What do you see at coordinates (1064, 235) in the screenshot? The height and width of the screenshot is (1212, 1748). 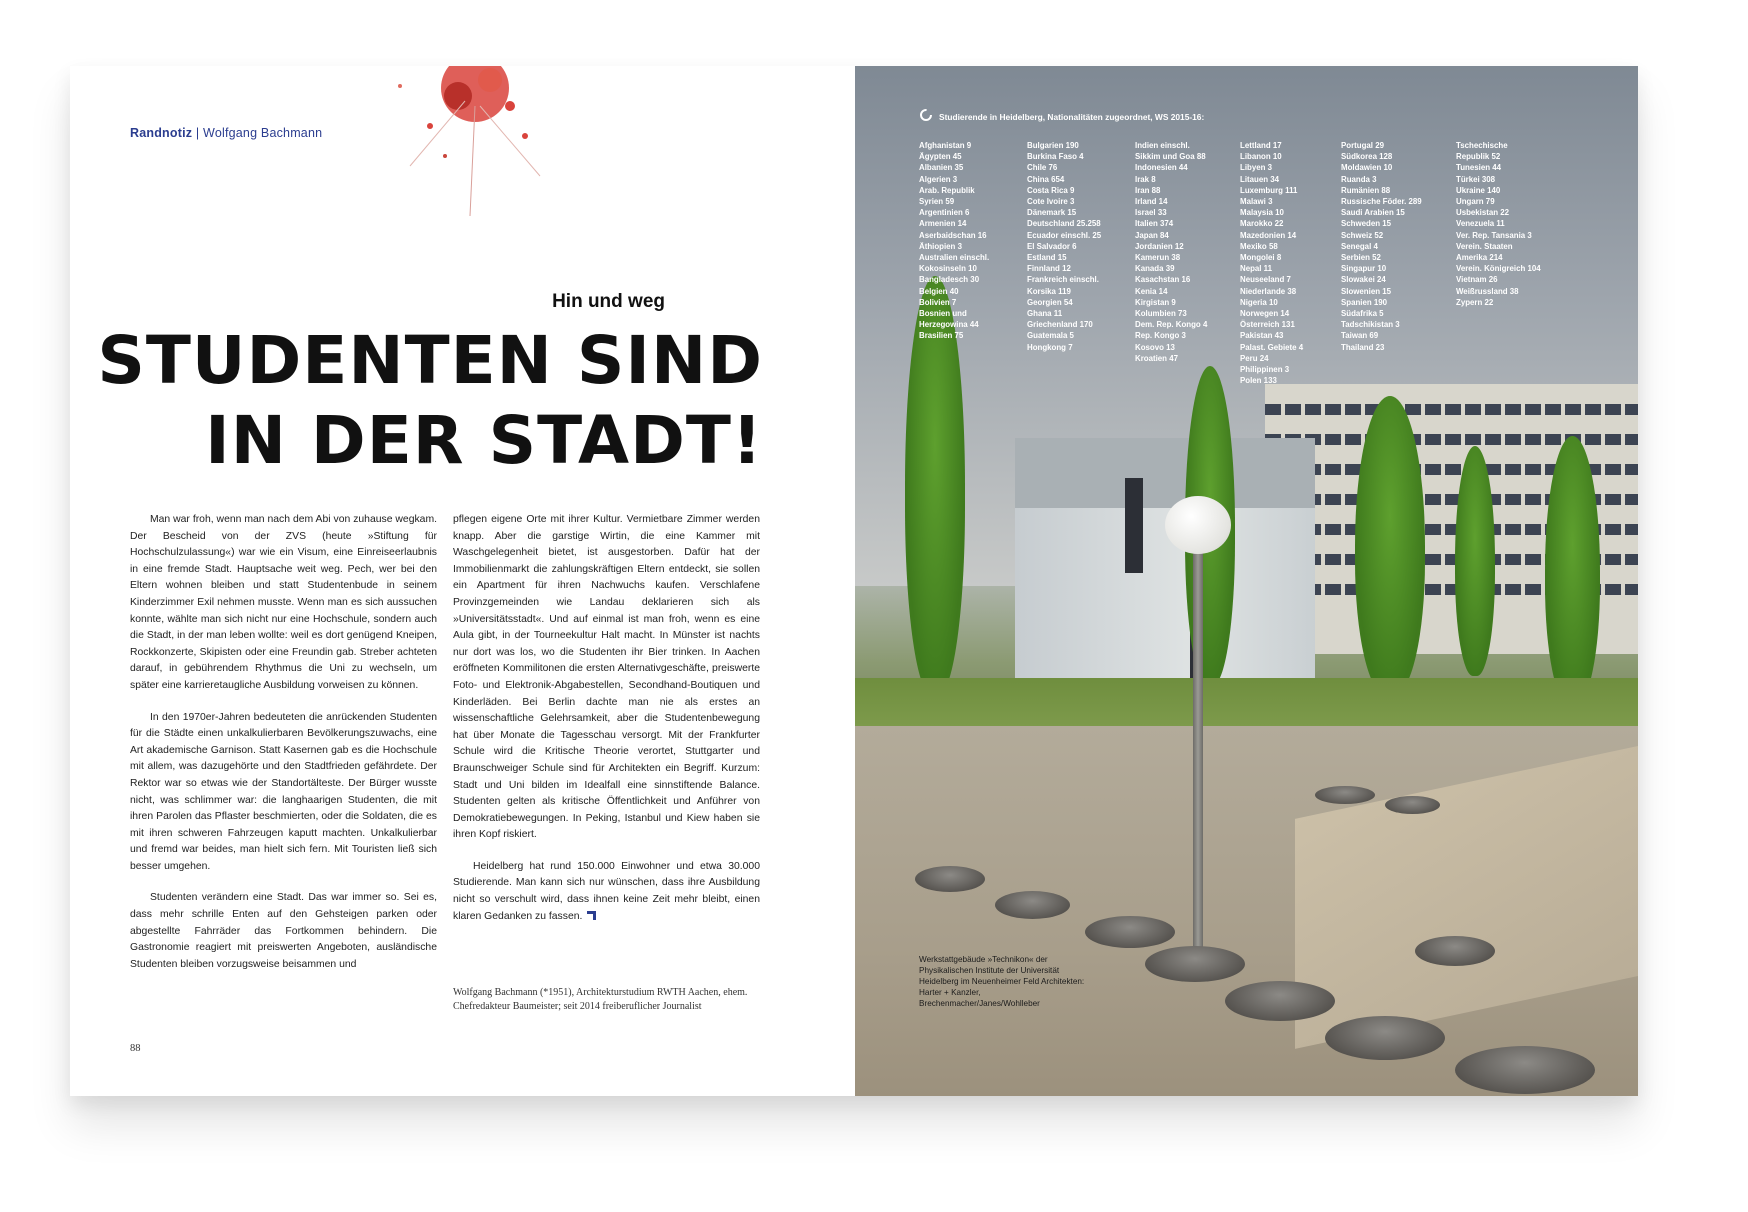 I see `stats-entry: Ecuador einschl. 25` at bounding box center [1064, 235].